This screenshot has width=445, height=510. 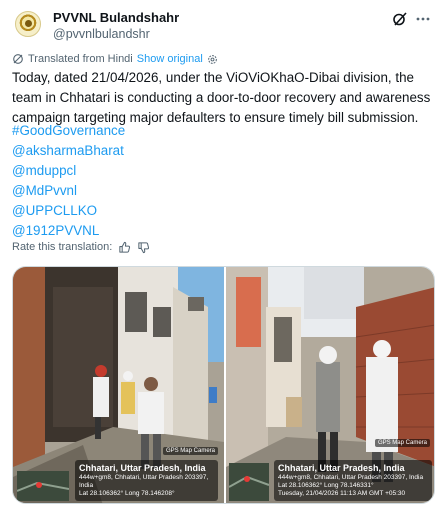 I want to click on hashtag-link: #GoodGovernance, so click(x=162, y=131).